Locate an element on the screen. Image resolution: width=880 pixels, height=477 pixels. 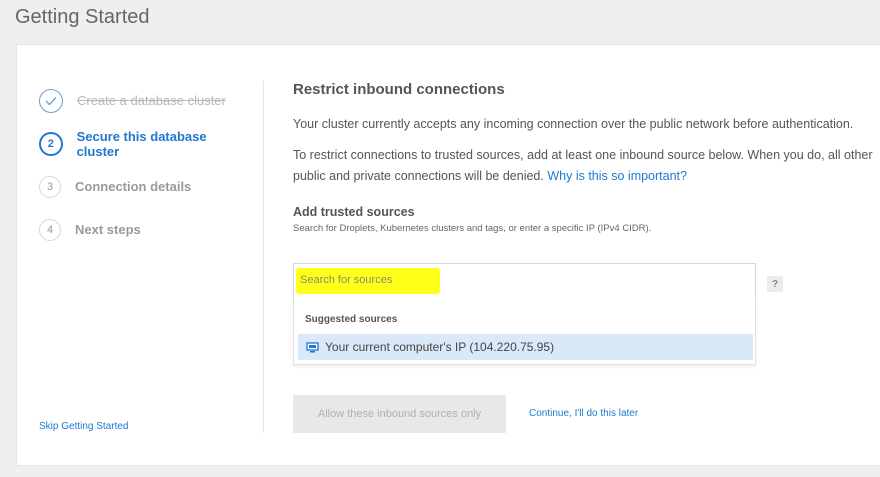
step-label: Next steps is located at coordinates (108, 229).